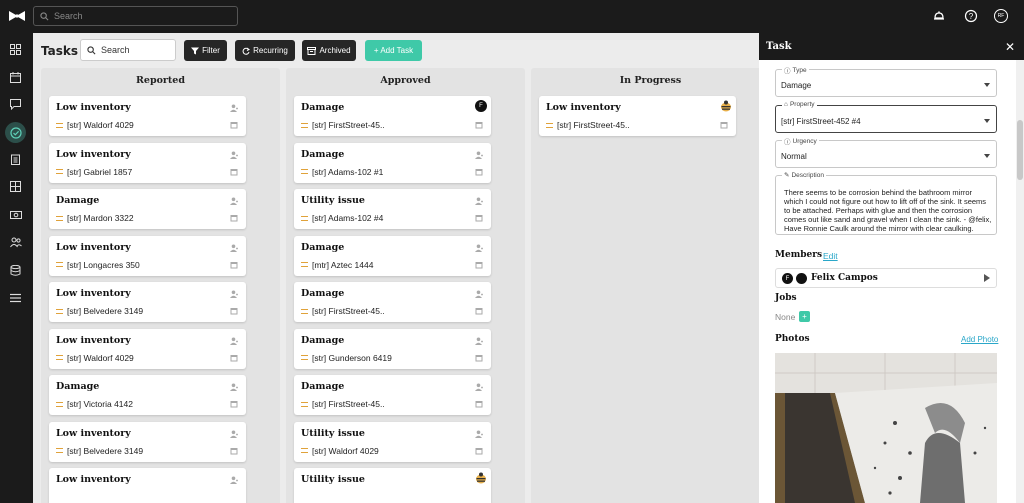 The image size is (1024, 503). I want to click on task-card: Low inventory [str] Longacres 350, so click(147, 255).